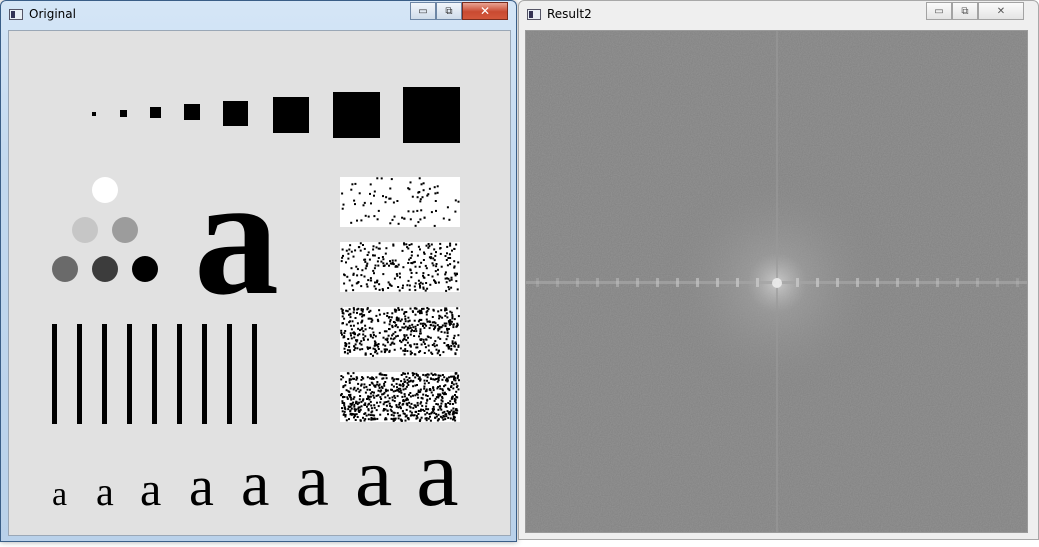 This screenshot has width=1039, height=547. I want to click on circle-black, so click(145, 269).